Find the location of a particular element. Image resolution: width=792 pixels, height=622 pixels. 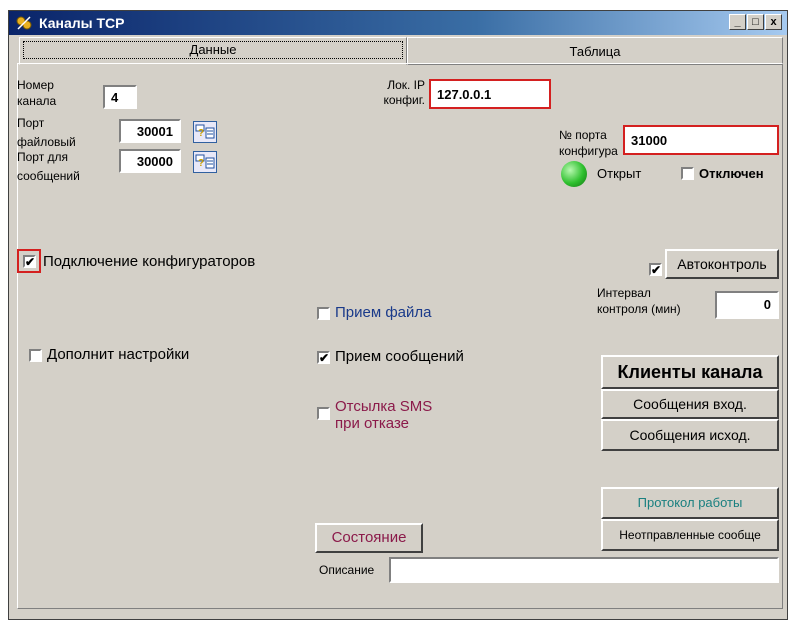

msg-port-browse-icon: ? is located at coordinates (205, 162).